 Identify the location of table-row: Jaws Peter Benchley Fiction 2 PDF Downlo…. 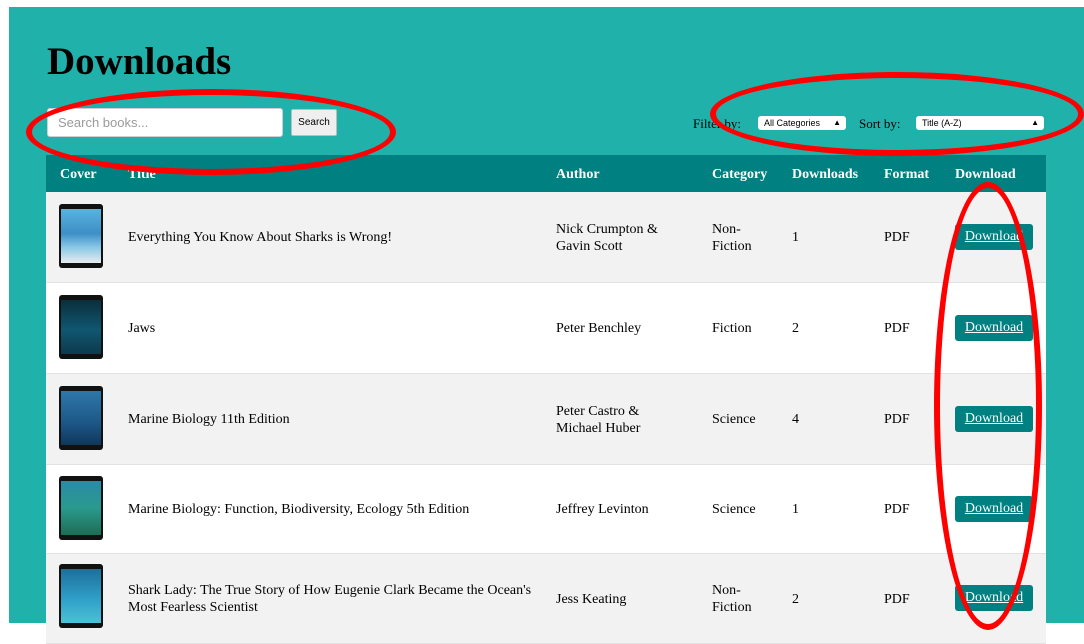
(546, 328).